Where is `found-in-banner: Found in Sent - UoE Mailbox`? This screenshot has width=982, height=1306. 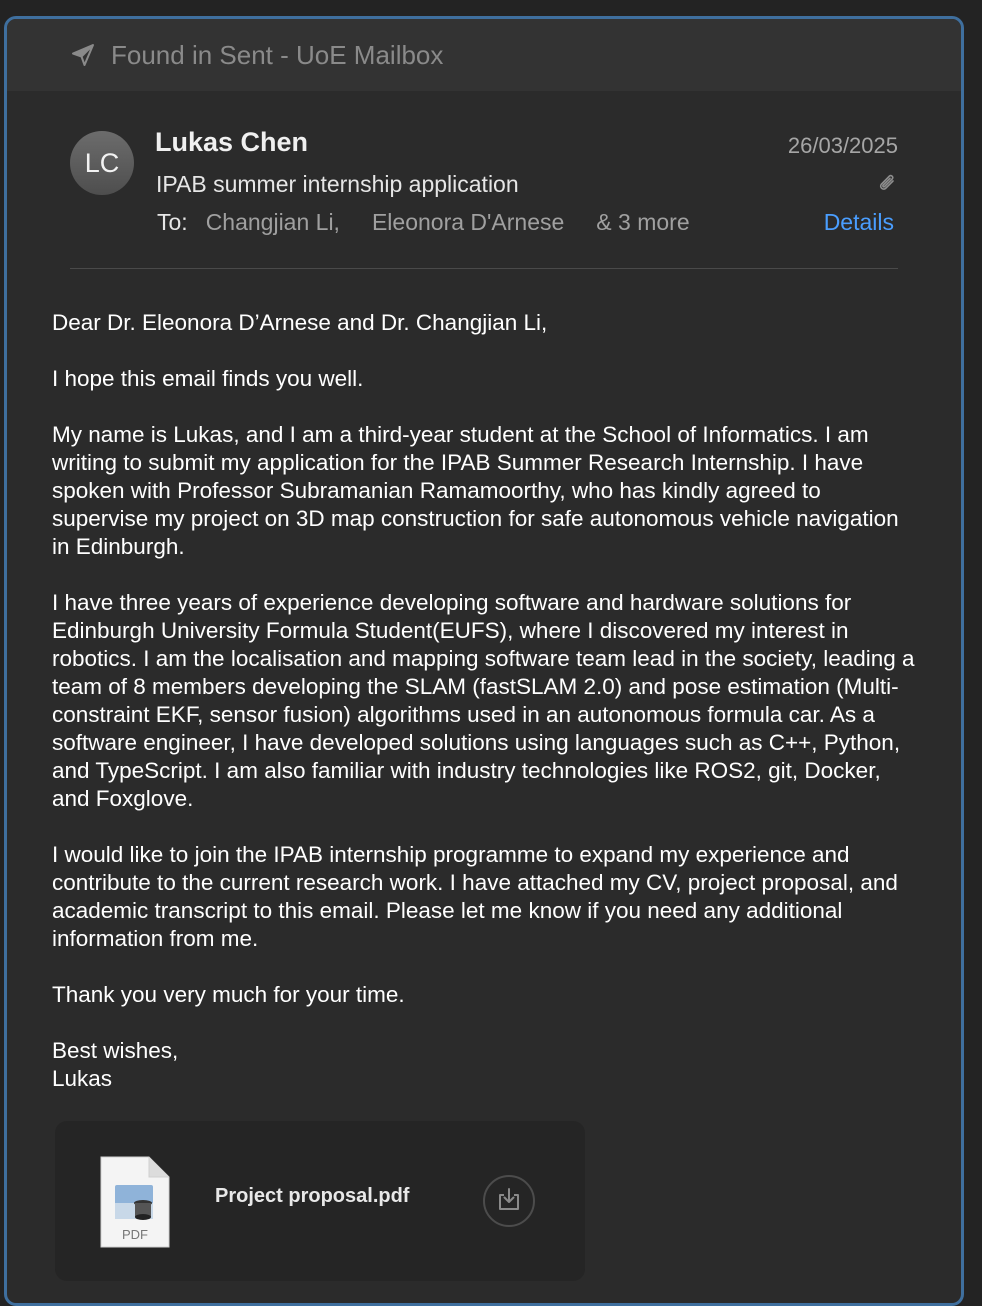 found-in-banner: Found in Sent - UoE Mailbox is located at coordinates (484, 55).